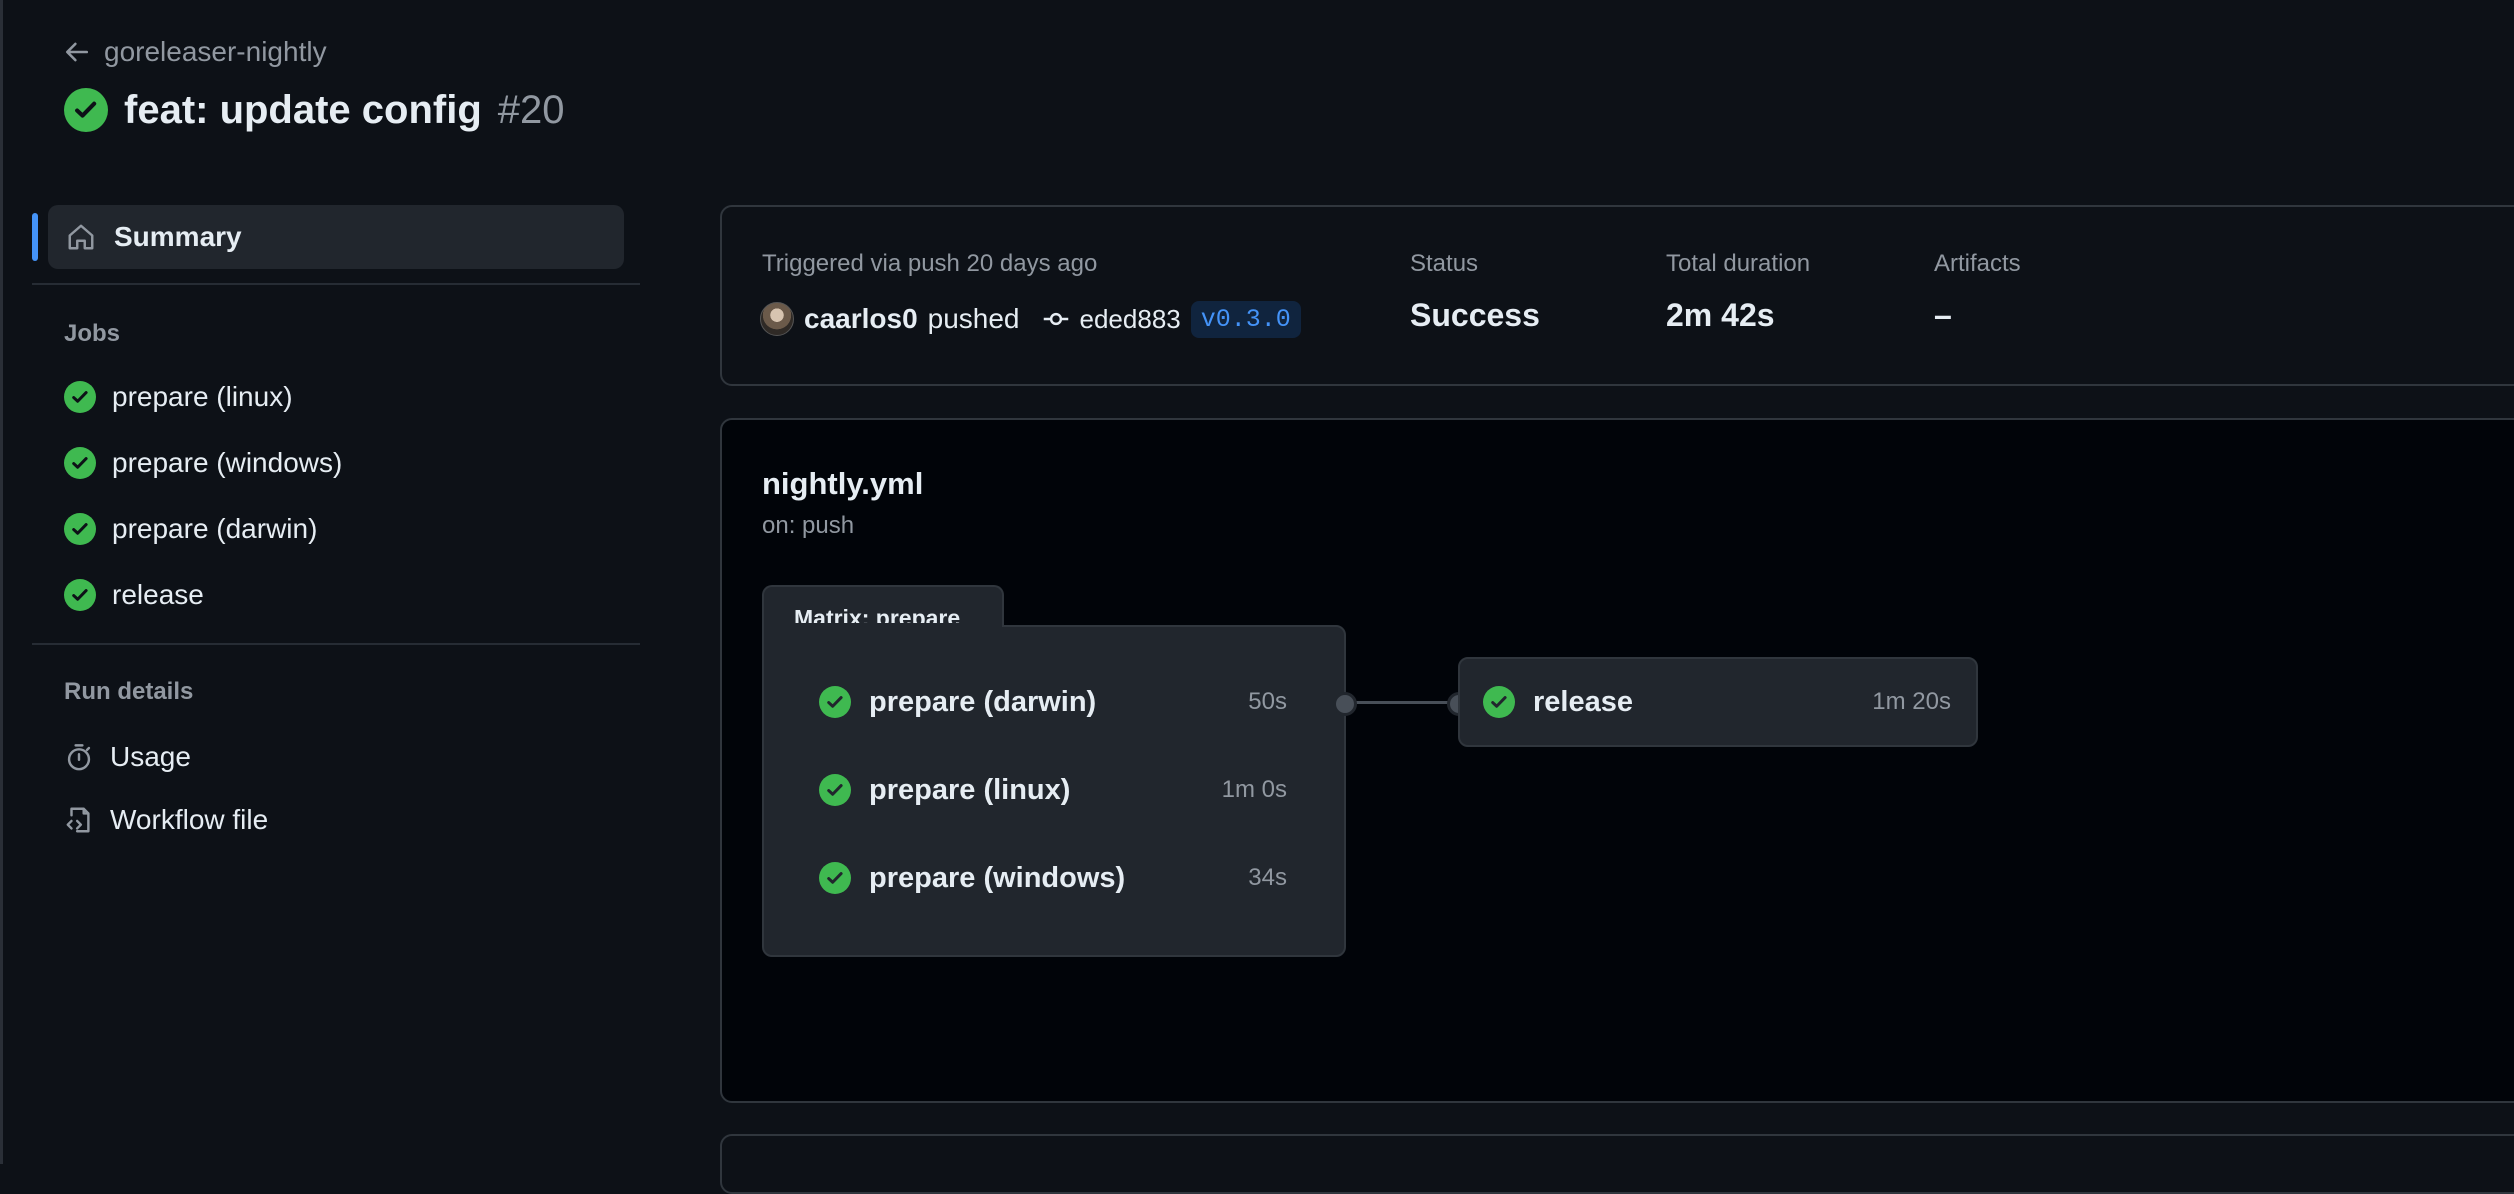 This screenshot has width=2514, height=1194. Describe the element at coordinates (1267, 702) in the screenshot. I see `job-duration: 50s` at that location.